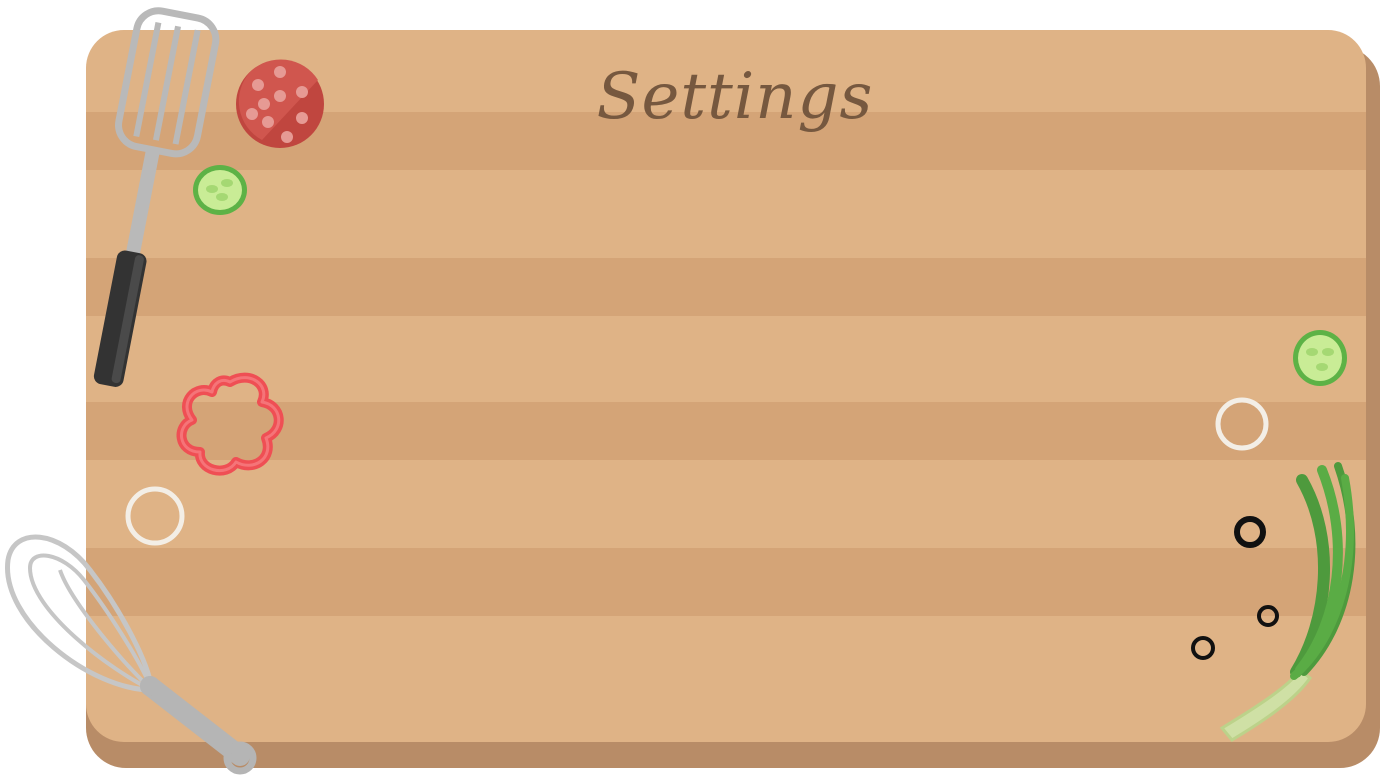  I want to click on salami-slice-icon, so click(280, 103).